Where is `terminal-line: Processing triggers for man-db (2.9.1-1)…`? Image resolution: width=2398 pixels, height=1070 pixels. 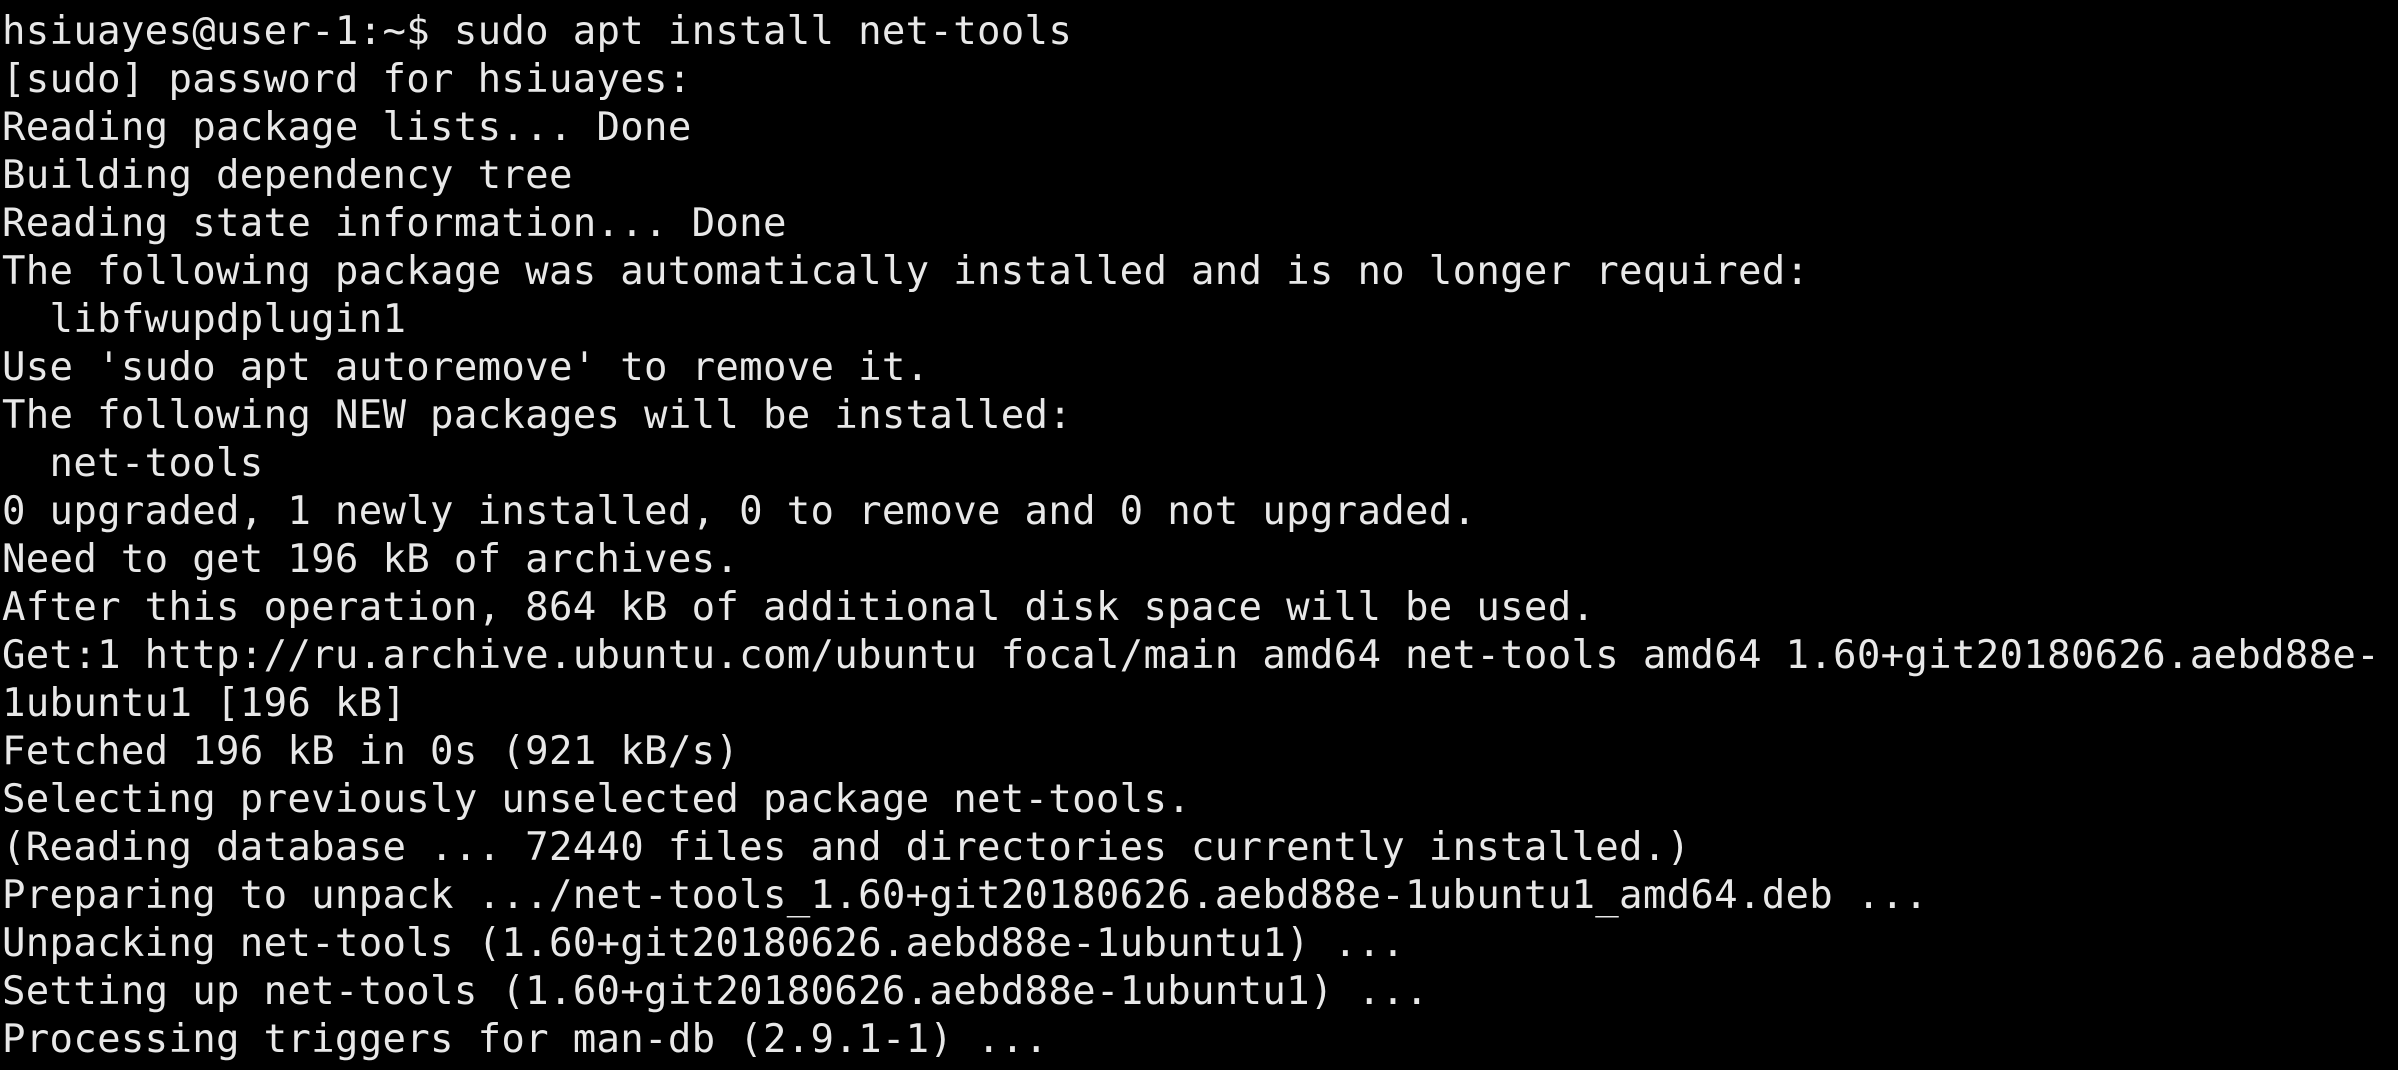 terminal-line: Processing triggers for man-db (2.9.1-1)… is located at coordinates (525, 1039).